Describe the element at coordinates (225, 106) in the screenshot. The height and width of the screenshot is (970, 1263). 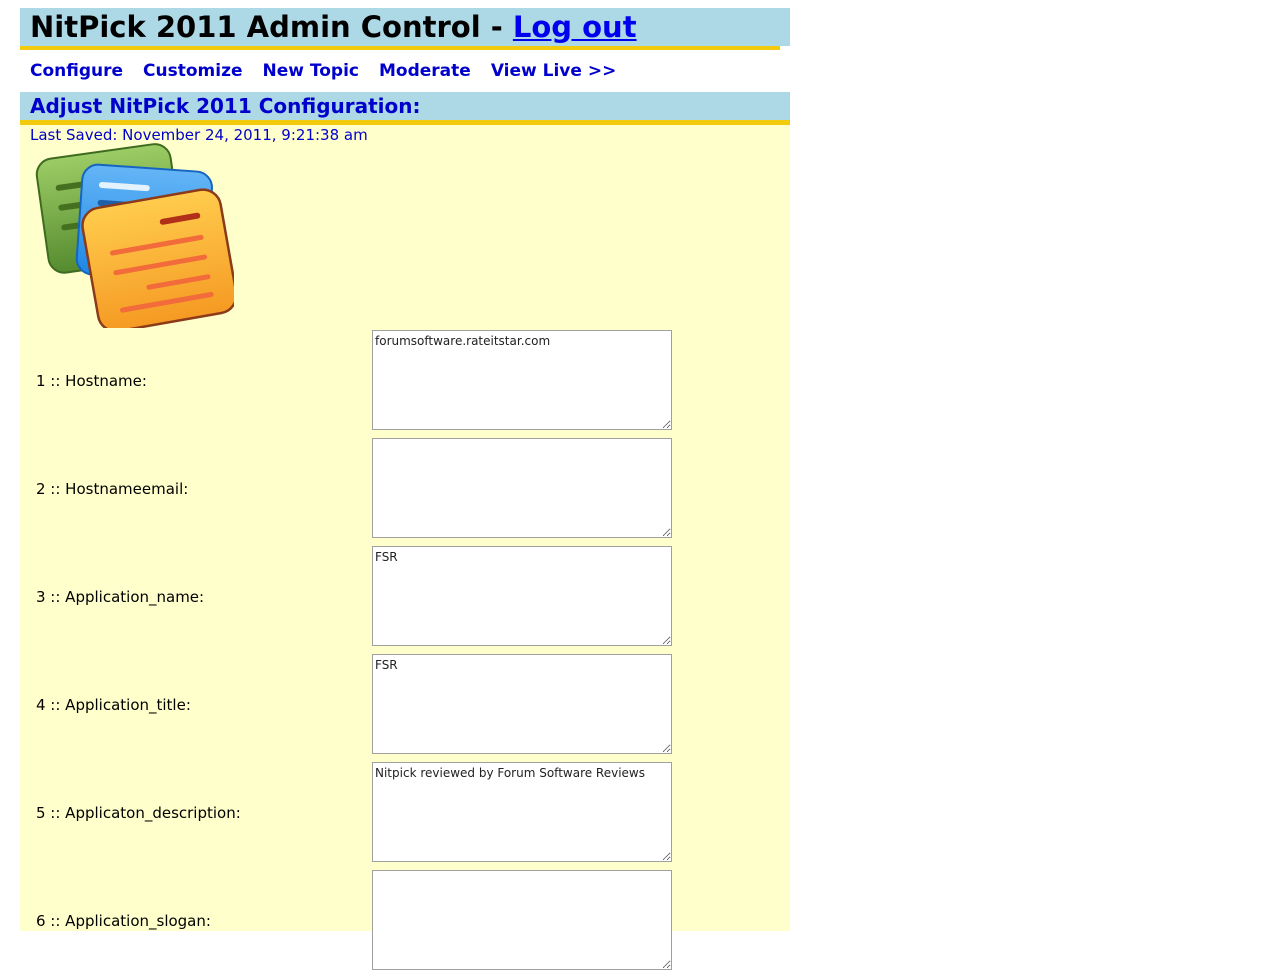
I see `section-title: Adjust NitPick 2011 Configuration:` at that location.